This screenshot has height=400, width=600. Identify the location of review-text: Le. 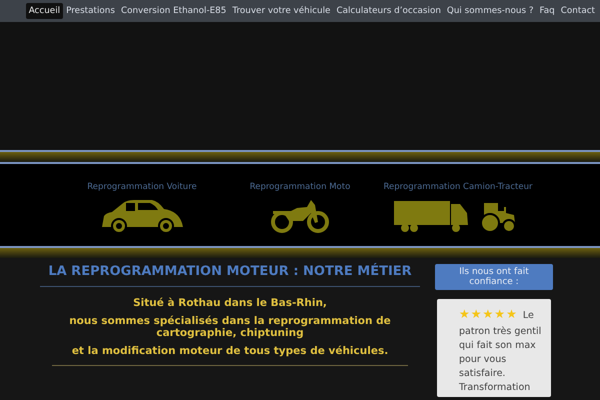
(528, 315).